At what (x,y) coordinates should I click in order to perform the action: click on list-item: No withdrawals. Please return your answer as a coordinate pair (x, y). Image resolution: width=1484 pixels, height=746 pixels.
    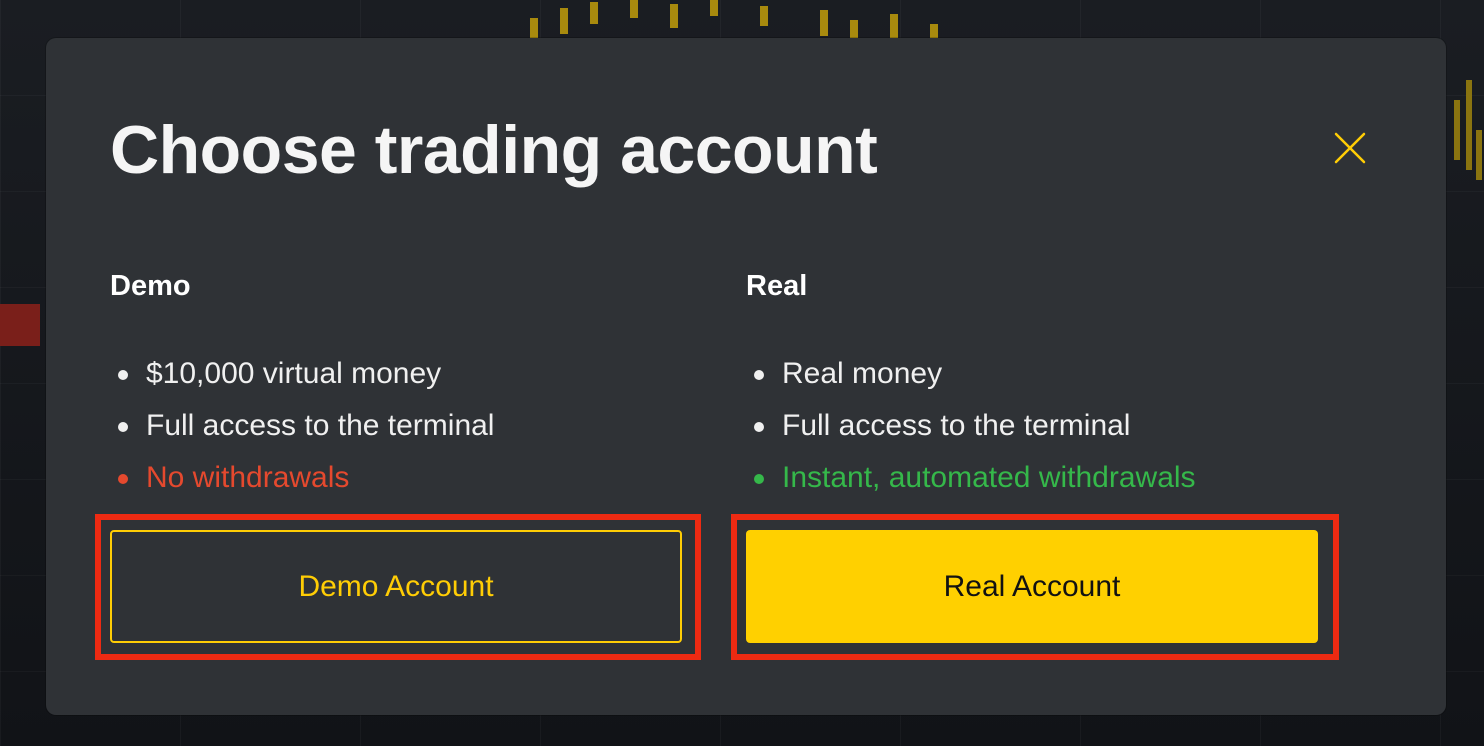
    Looking at the image, I should click on (302, 478).